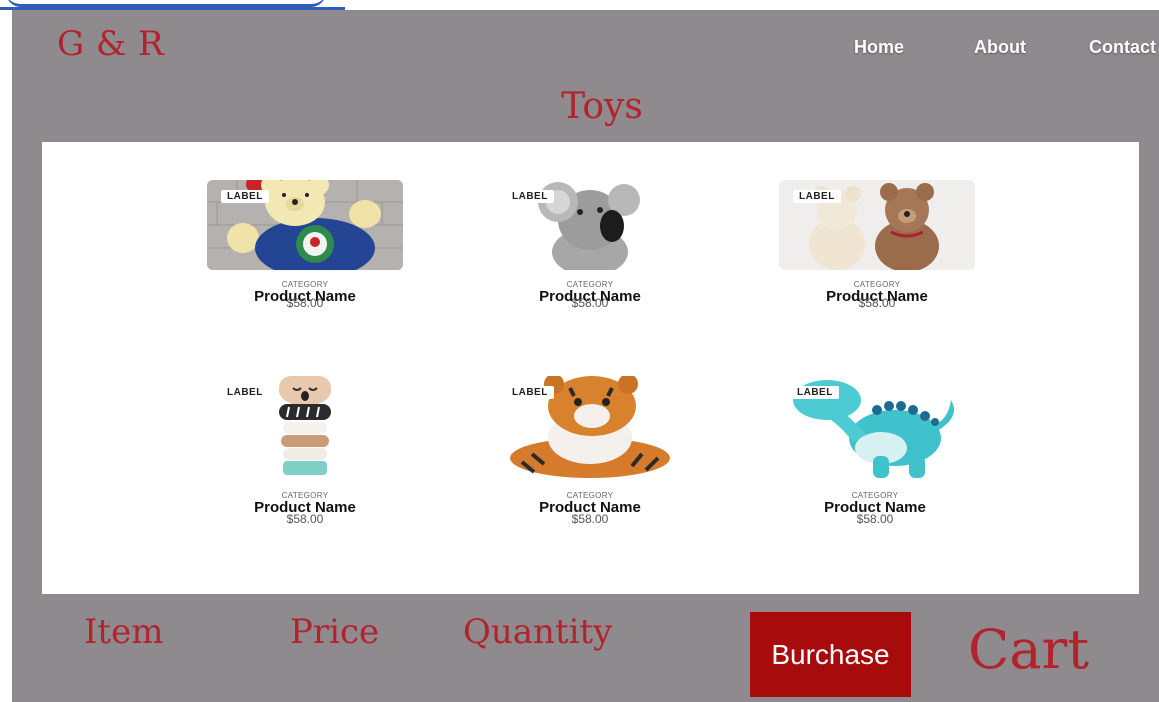 Image resolution: width=1159 pixels, height=702 pixels. What do you see at coordinates (335, 632) in the screenshot?
I see `price-column-label: Price` at bounding box center [335, 632].